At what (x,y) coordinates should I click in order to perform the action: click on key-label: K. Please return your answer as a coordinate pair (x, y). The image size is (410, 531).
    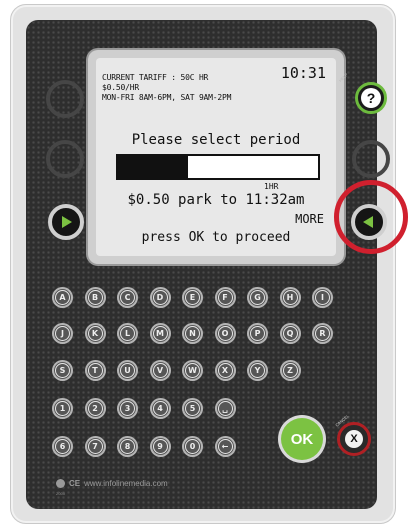
    Looking at the image, I should click on (95, 333).